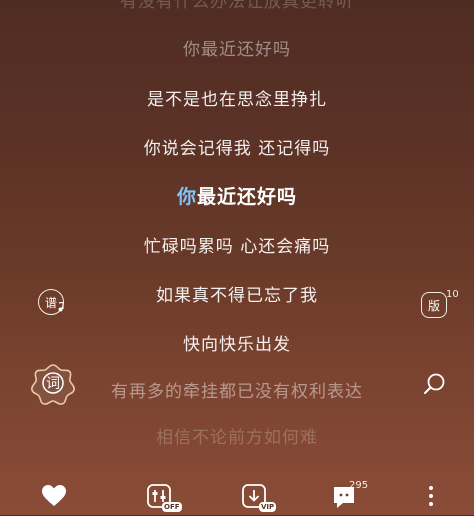 This screenshot has width=474, height=516. What do you see at coordinates (441, 499) in the screenshot?
I see `more-button` at bounding box center [441, 499].